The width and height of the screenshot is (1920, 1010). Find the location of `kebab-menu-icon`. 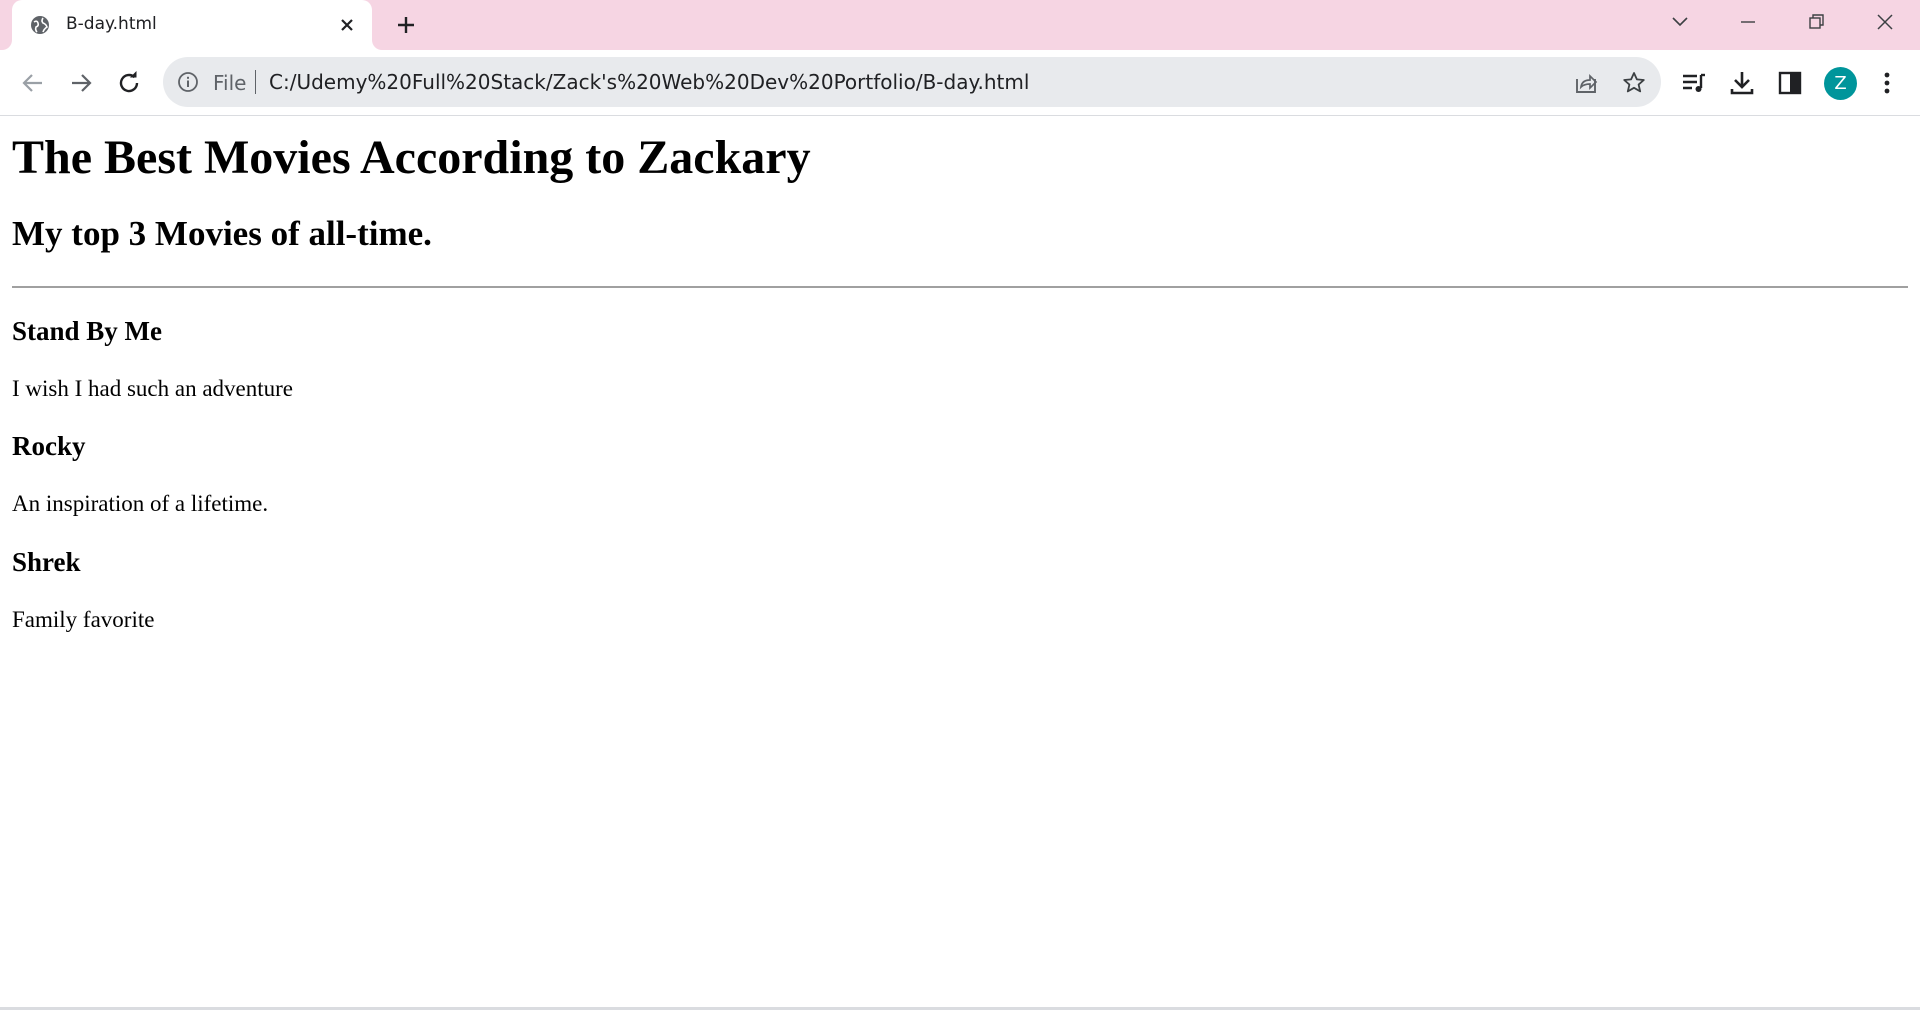

kebab-menu-icon is located at coordinates (1887, 83).